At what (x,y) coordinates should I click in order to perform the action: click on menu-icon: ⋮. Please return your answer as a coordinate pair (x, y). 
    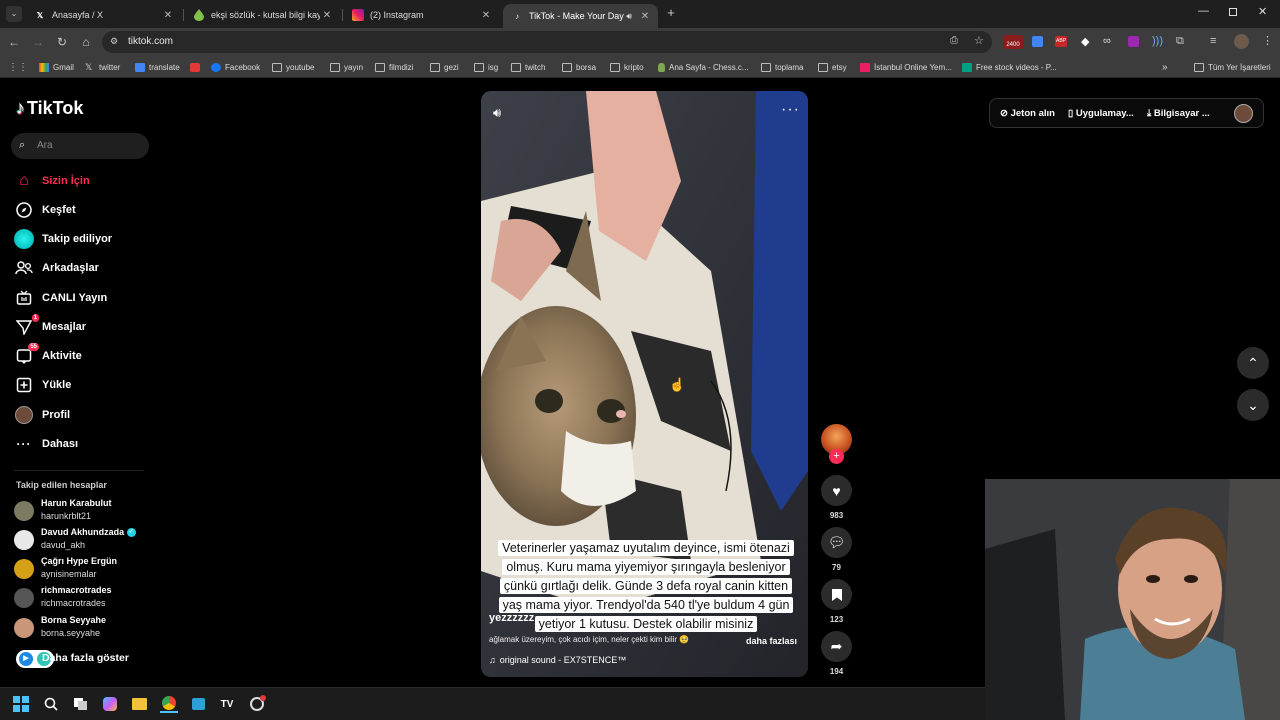
    Looking at the image, I should click on (1267, 40).